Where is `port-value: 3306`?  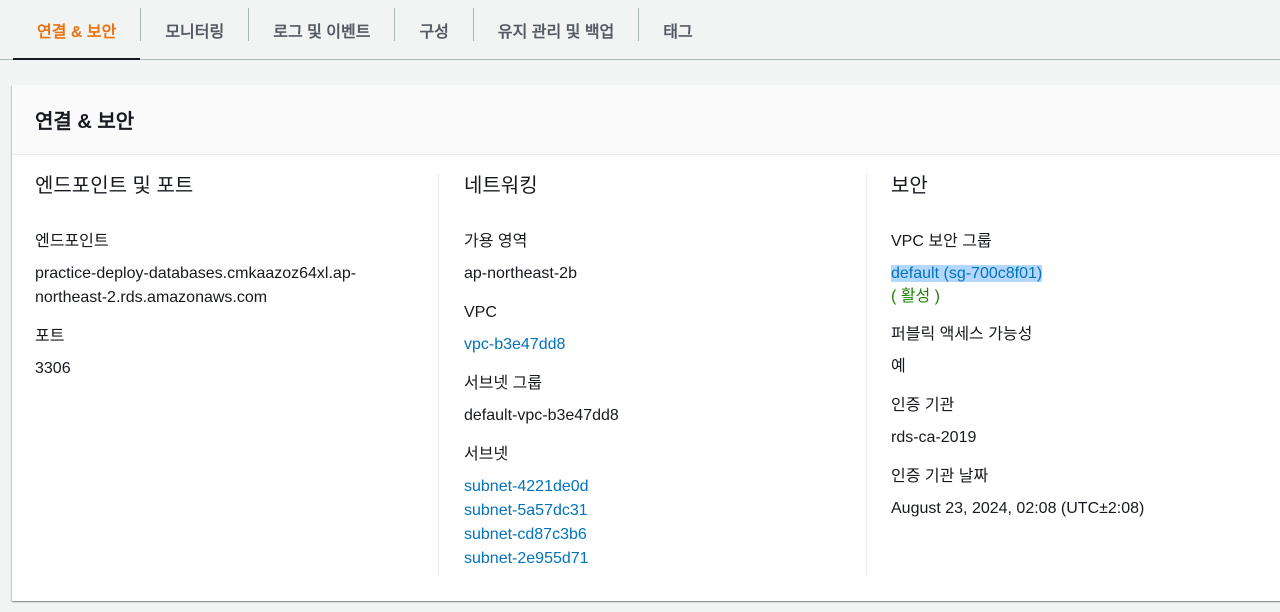 port-value: 3306 is located at coordinates (53, 368).